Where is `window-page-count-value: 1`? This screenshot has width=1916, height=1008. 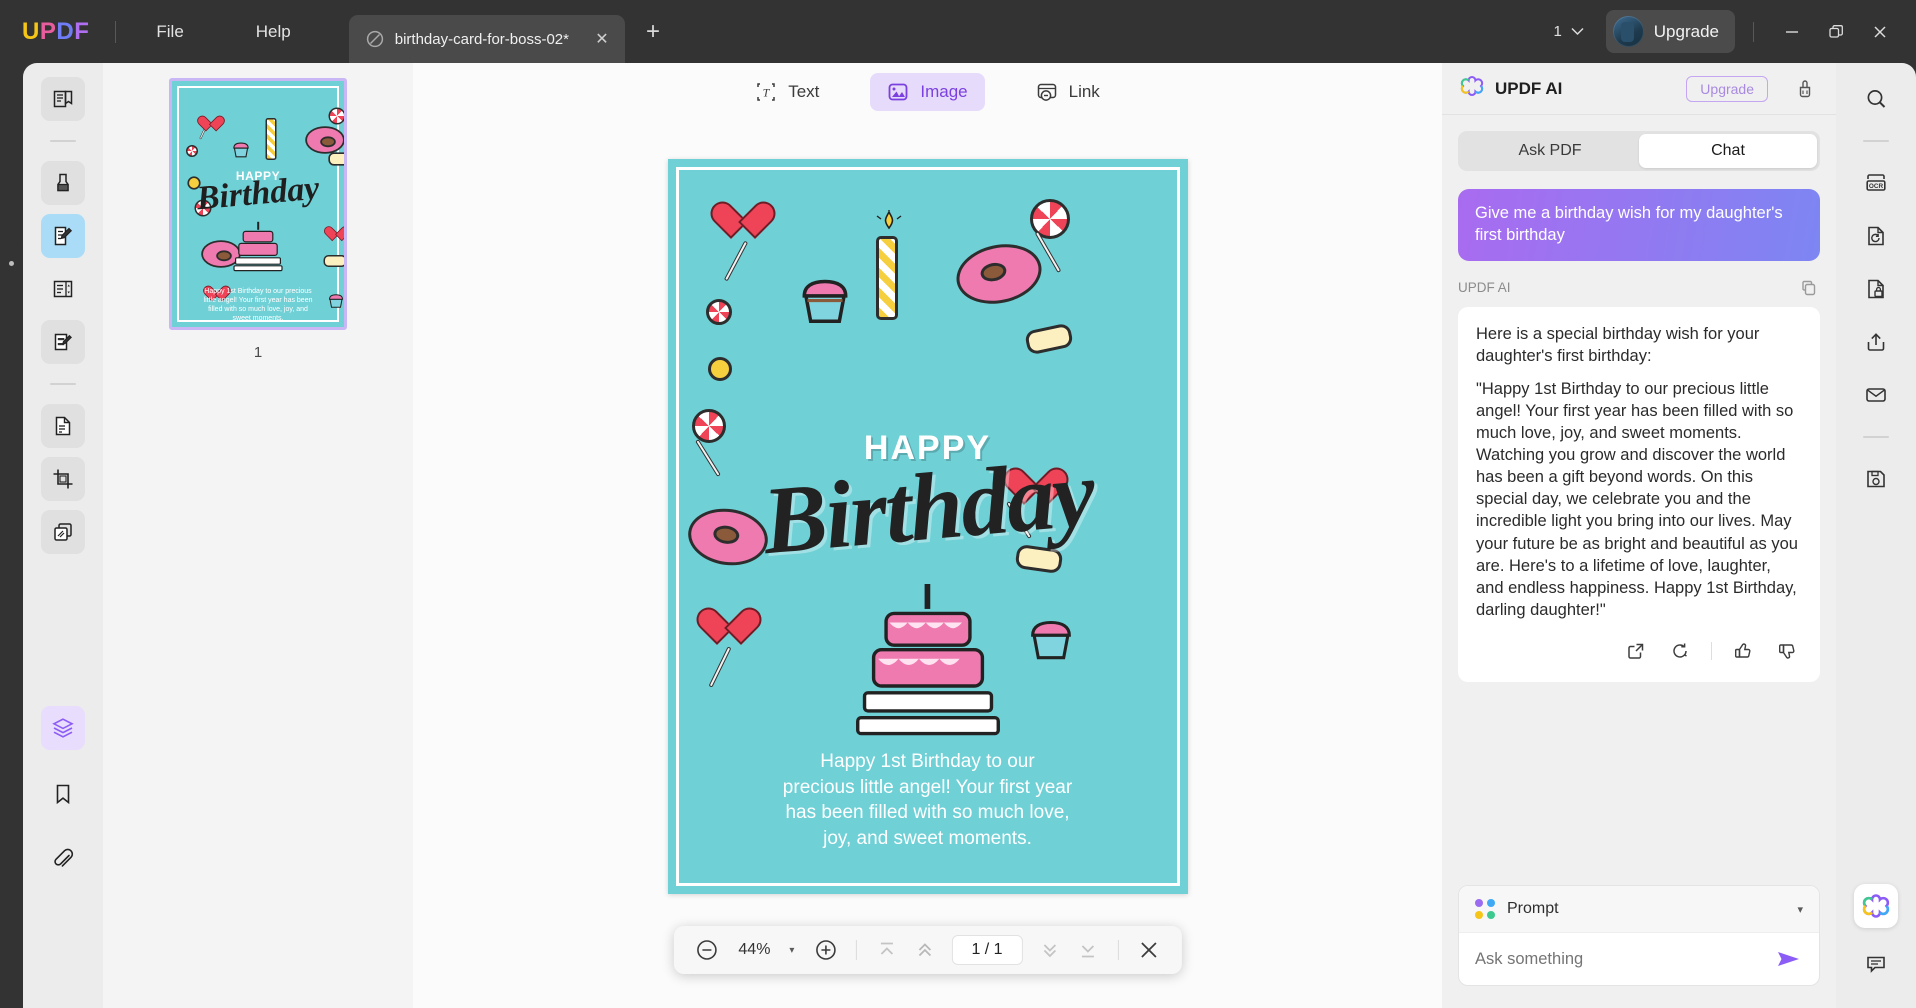 window-page-count-value: 1 is located at coordinates (1557, 31).